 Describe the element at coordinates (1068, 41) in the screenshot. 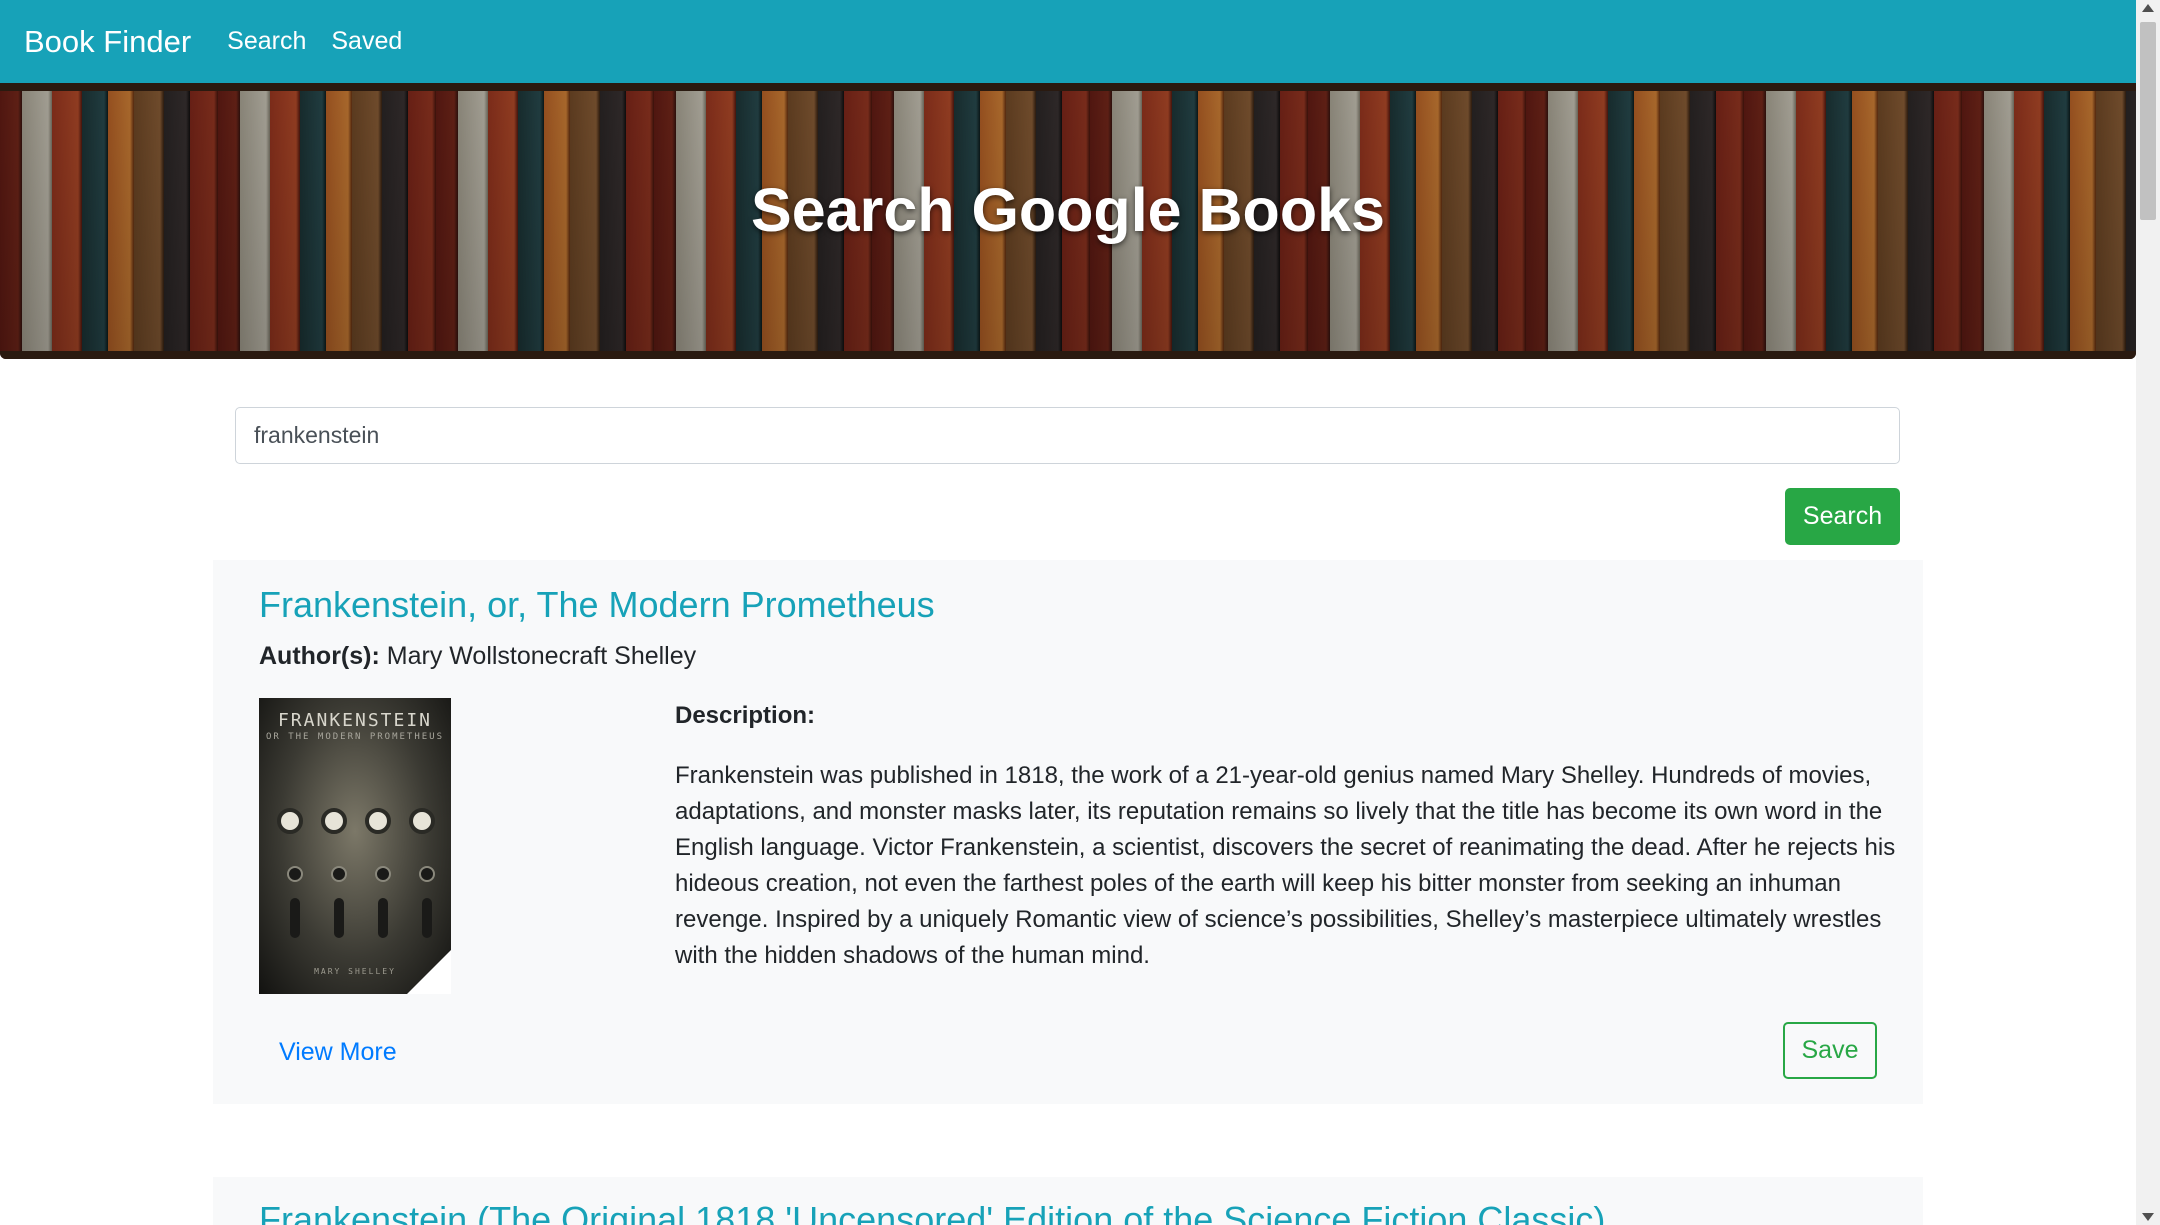

I see `navbar: Book Finder Search Saved` at that location.